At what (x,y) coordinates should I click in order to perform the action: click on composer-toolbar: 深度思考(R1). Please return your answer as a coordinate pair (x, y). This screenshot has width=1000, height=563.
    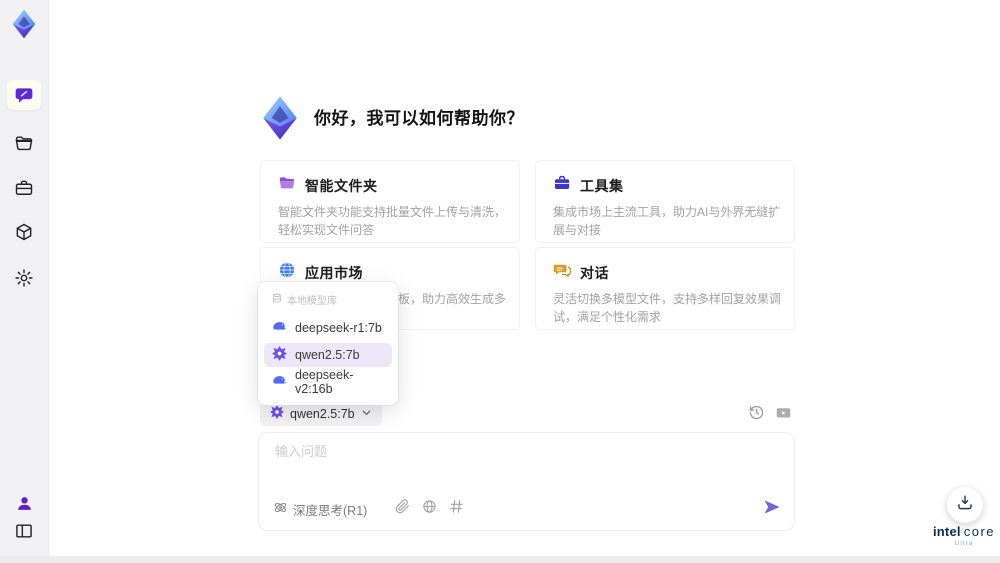
    Looking at the image, I should click on (527, 509).